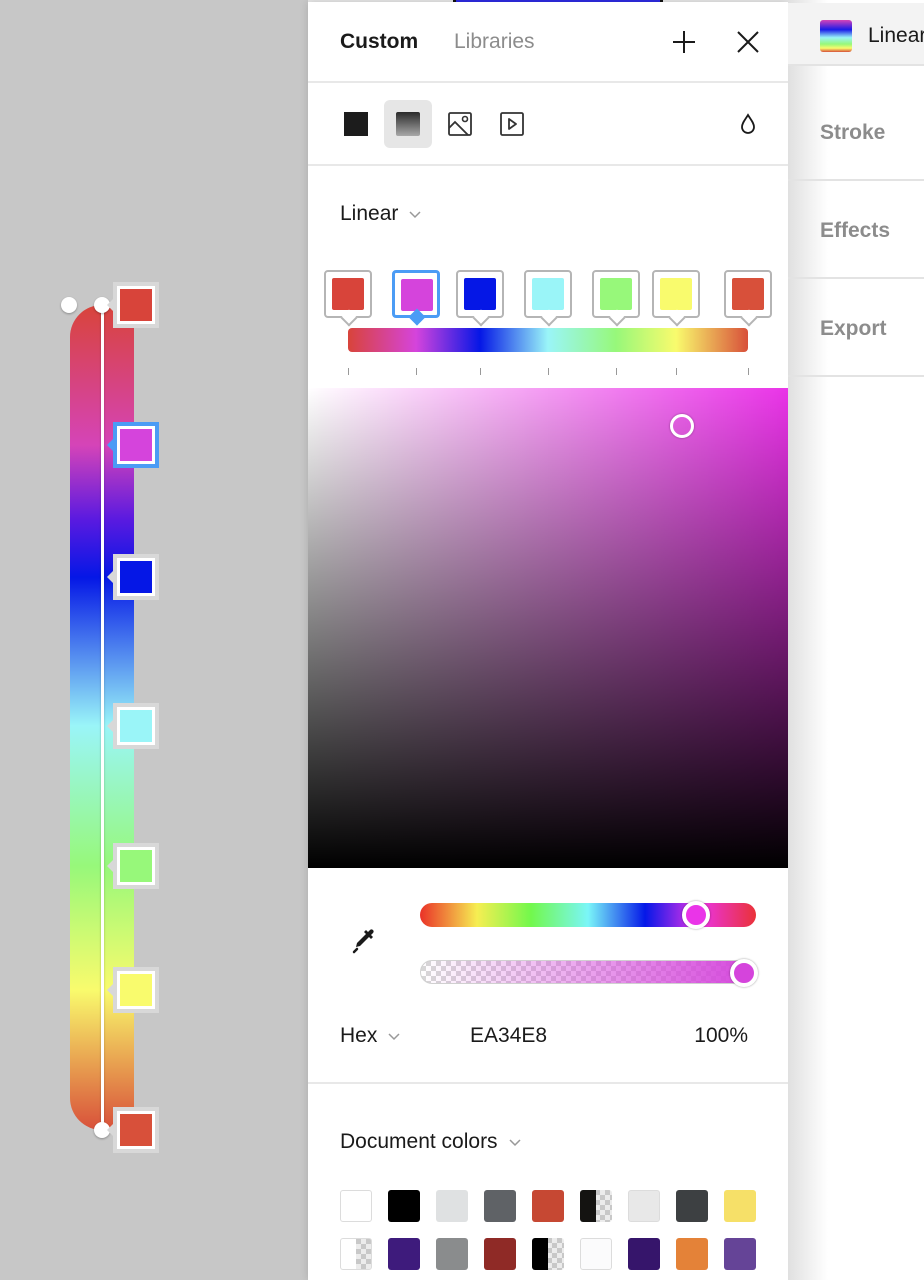  What do you see at coordinates (744, 973) in the screenshot?
I see `opacity-slider-knob` at bounding box center [744, 973].